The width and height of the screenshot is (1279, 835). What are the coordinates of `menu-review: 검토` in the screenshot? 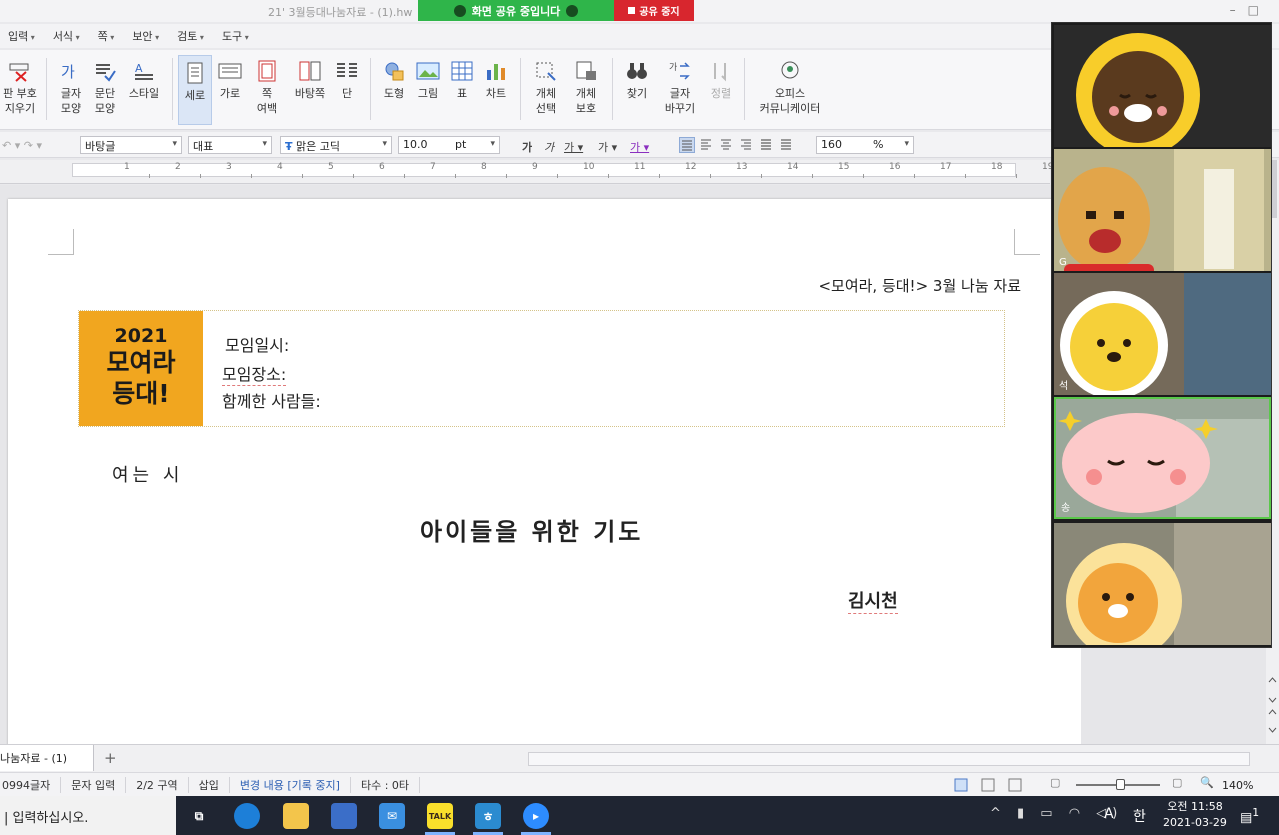 It's located at (190, 36).